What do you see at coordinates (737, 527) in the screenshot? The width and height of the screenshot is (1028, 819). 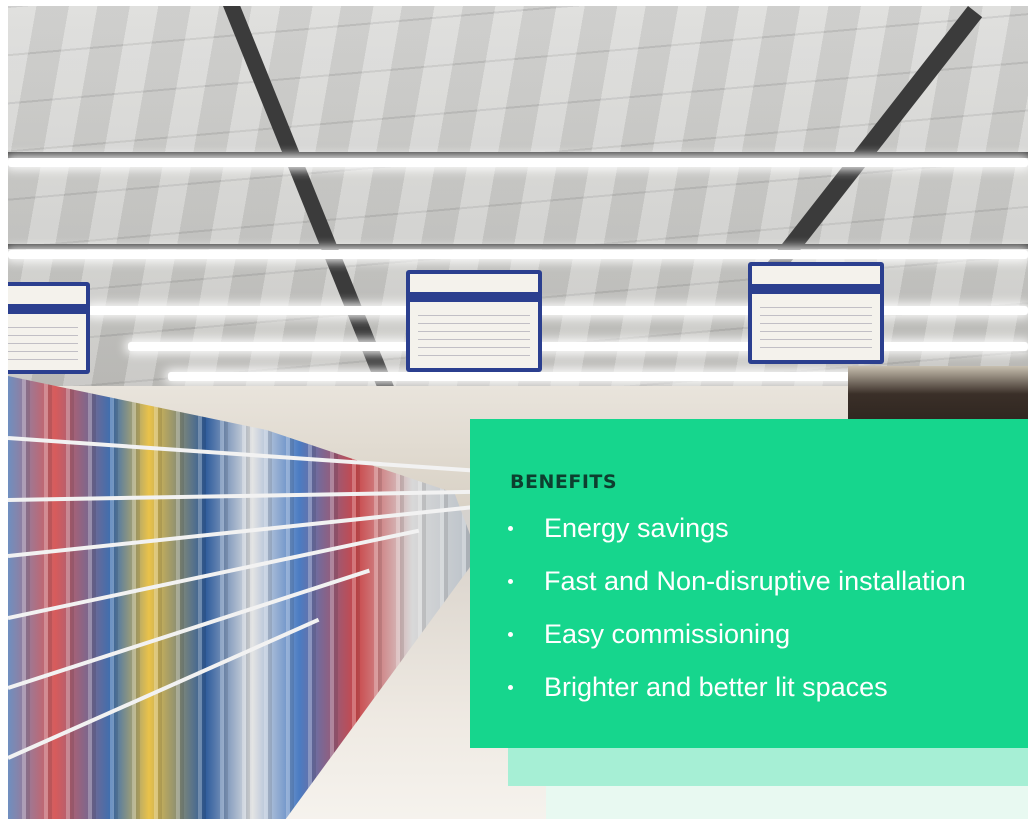 I see `list-item: Energy savings` at bounding box center [737, 527].